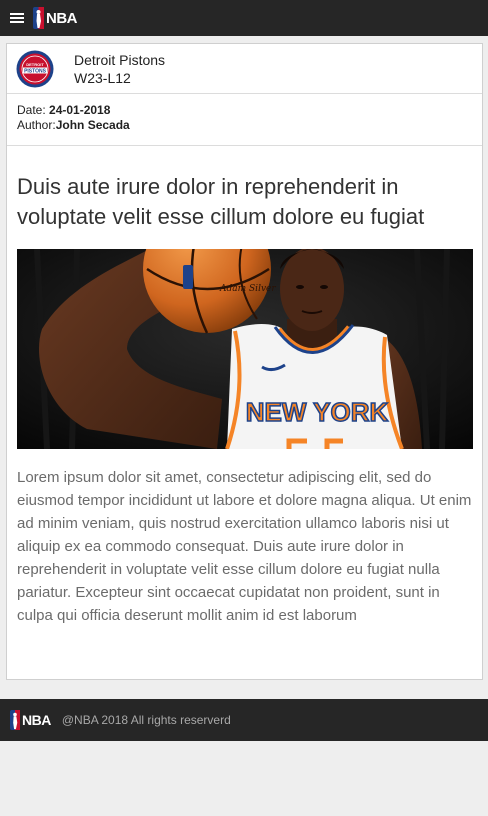  What do you see at coordinates (317, 412) in the screenshot?
I see `jersey-text: NEW YORK` at bounding box center [317, 412].